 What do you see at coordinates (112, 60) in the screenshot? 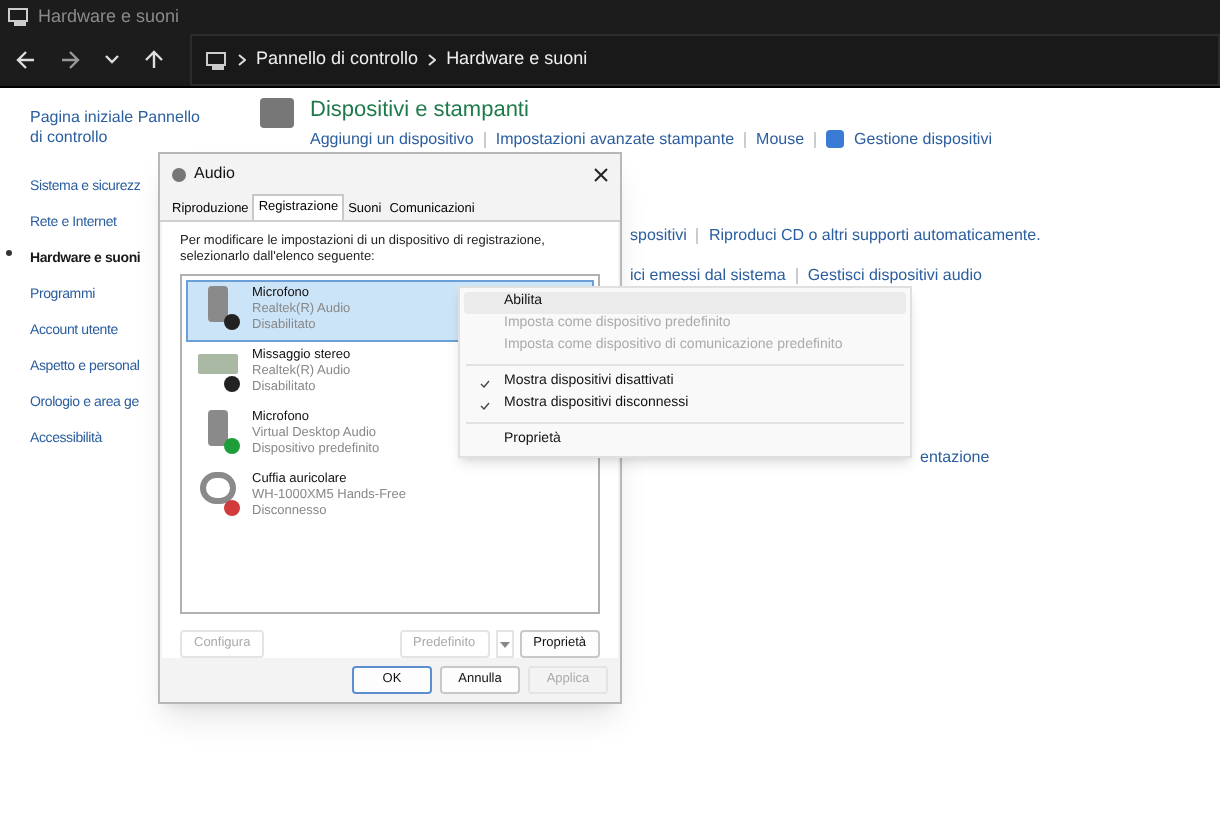
I see `chevron-down-icon` at bounding box center [112, 60].